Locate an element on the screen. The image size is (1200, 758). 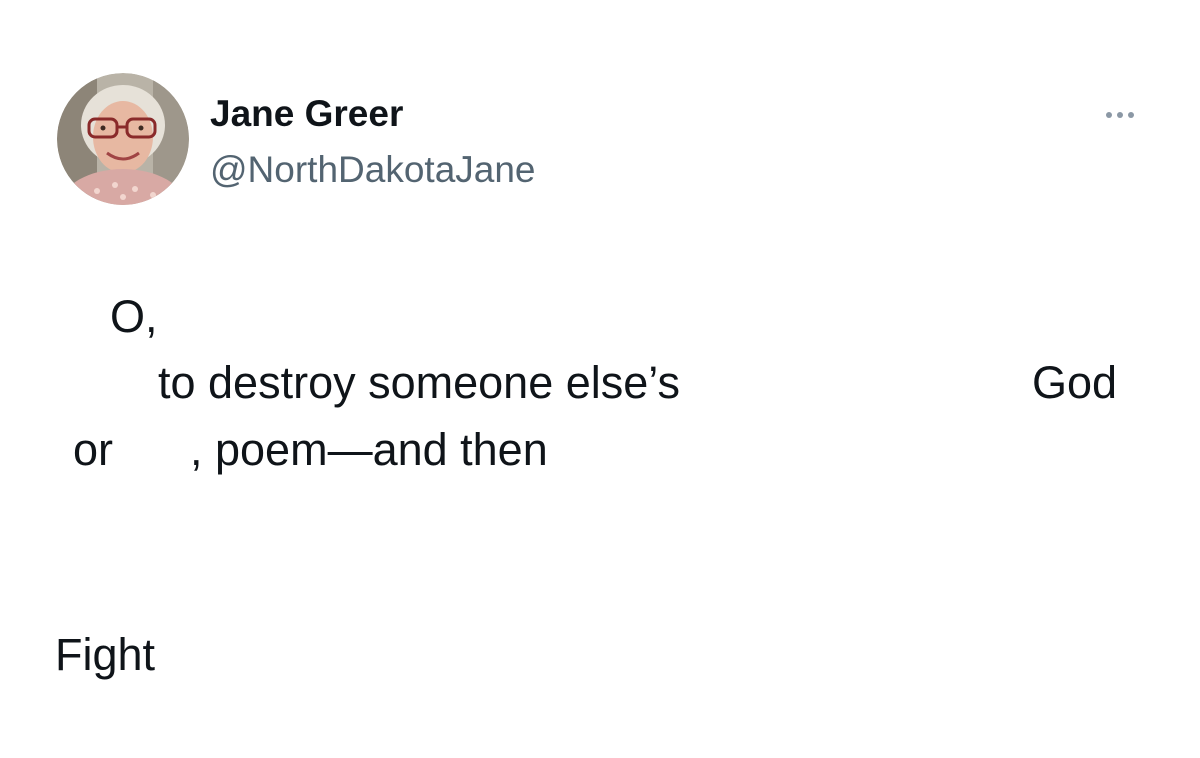
poem-line-3-start: or is located at coordinates (93, 449).